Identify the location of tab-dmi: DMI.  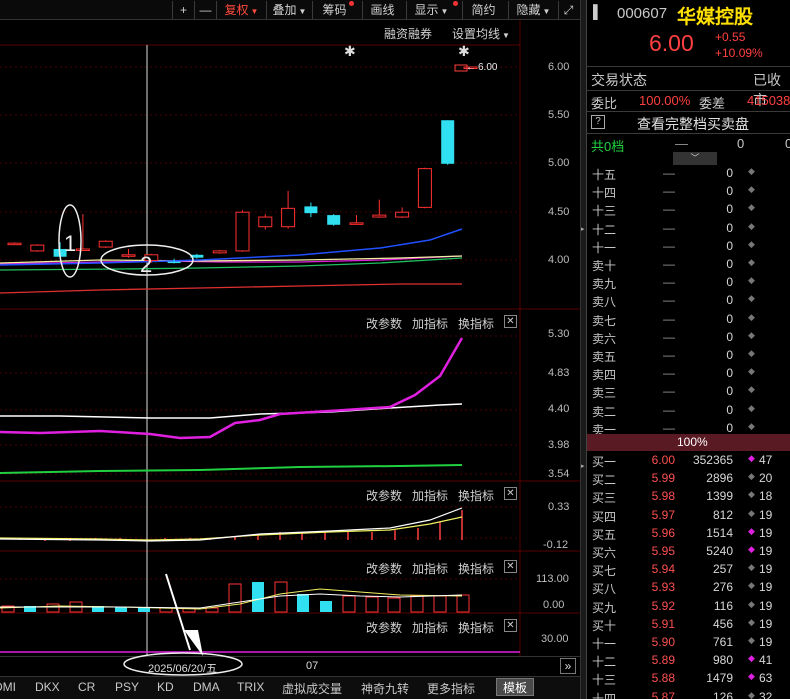
(8, 687).